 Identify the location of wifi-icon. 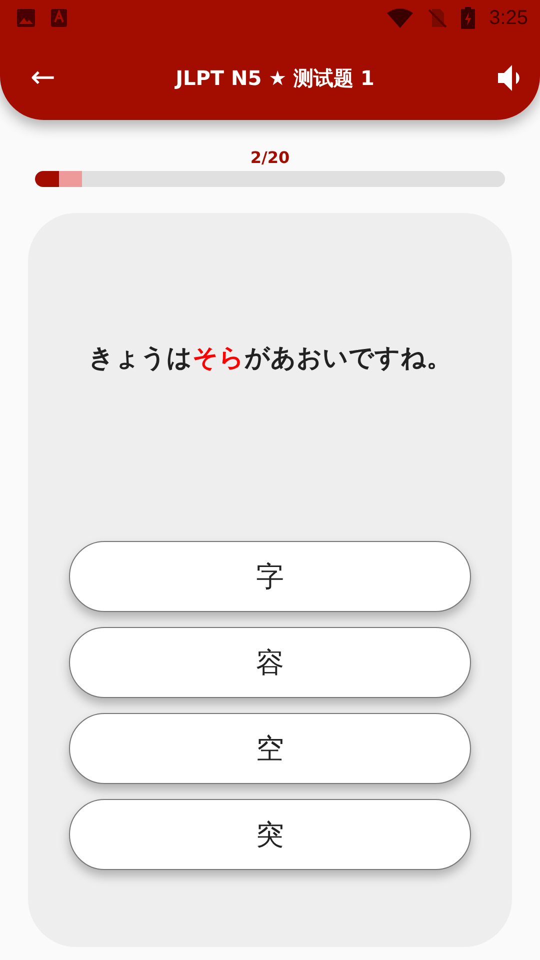
(400, 18).